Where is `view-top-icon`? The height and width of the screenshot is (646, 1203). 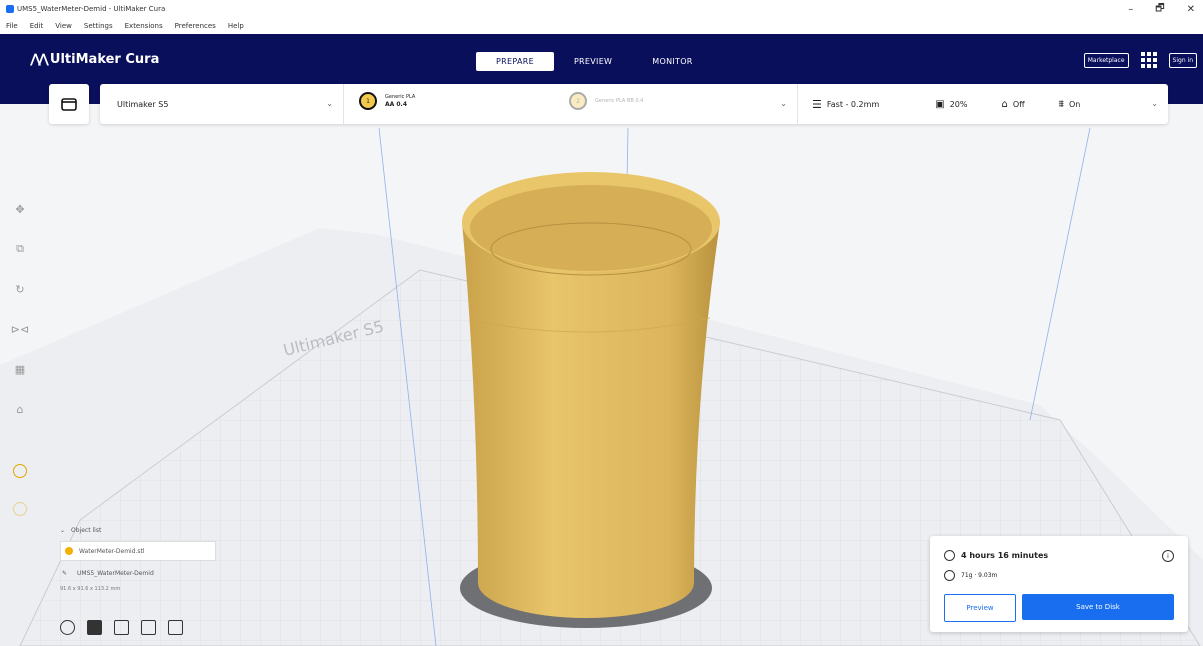 view-top-icon is located at coordinates (121, 627).